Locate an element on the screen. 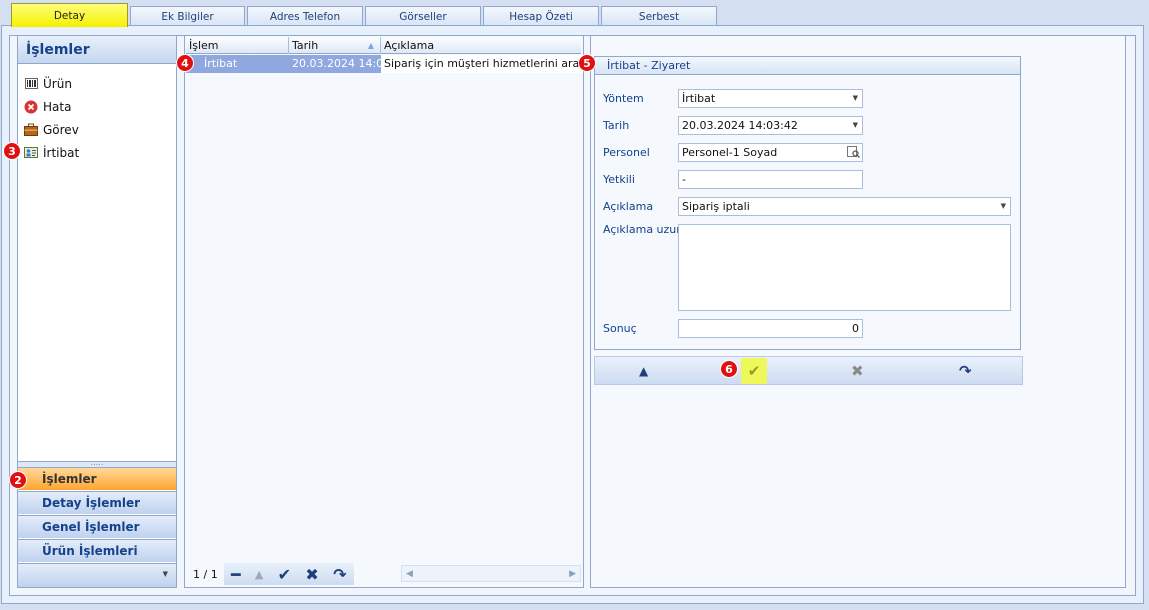 Image resolution: width=1149 pixels, height=610 pixels. move-up-icon: ▲ is located at coordinates (259, 574).